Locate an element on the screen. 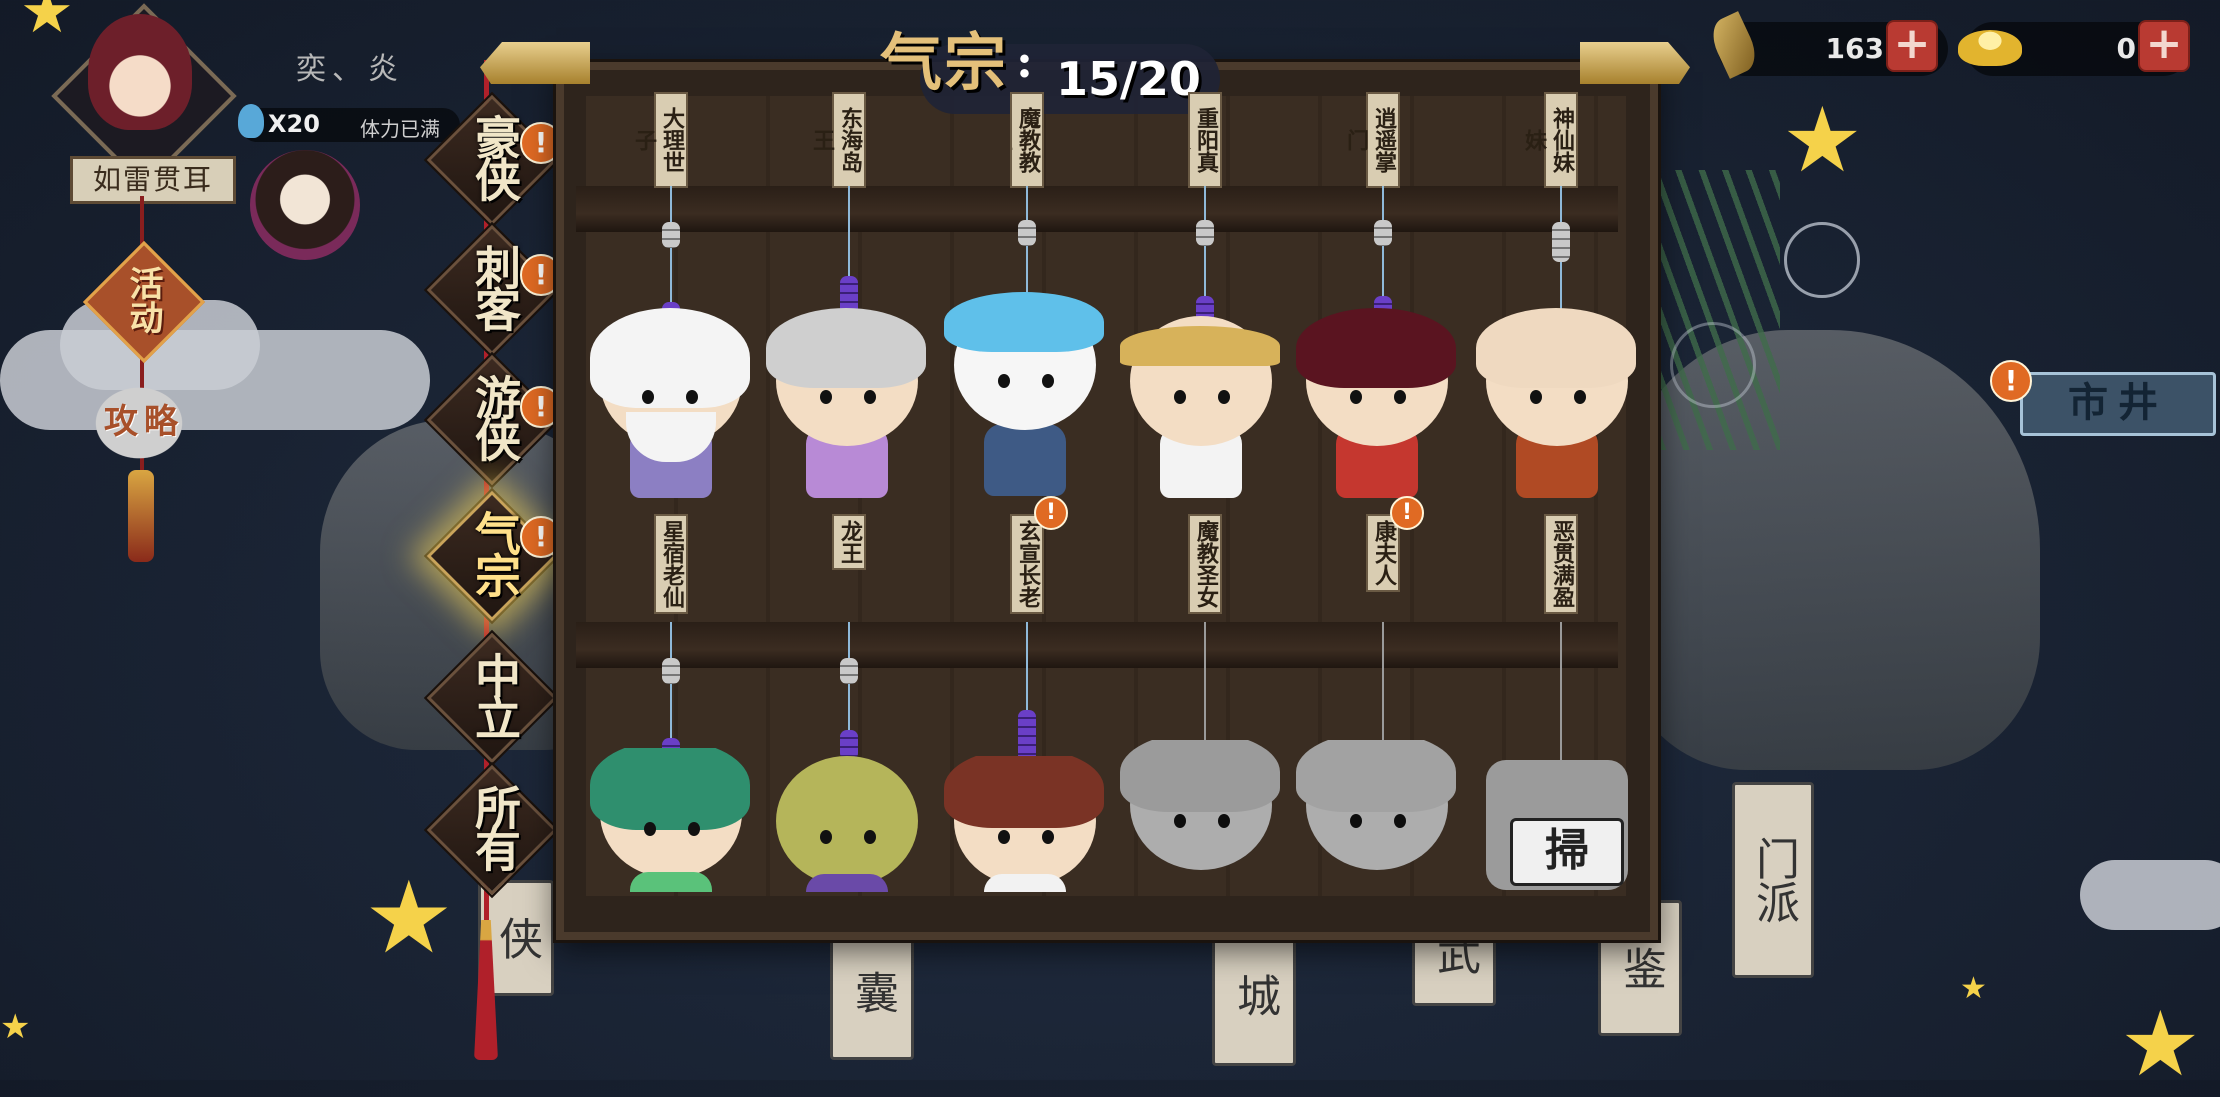  event-label: 活动 is located at coordinates (143, 300).